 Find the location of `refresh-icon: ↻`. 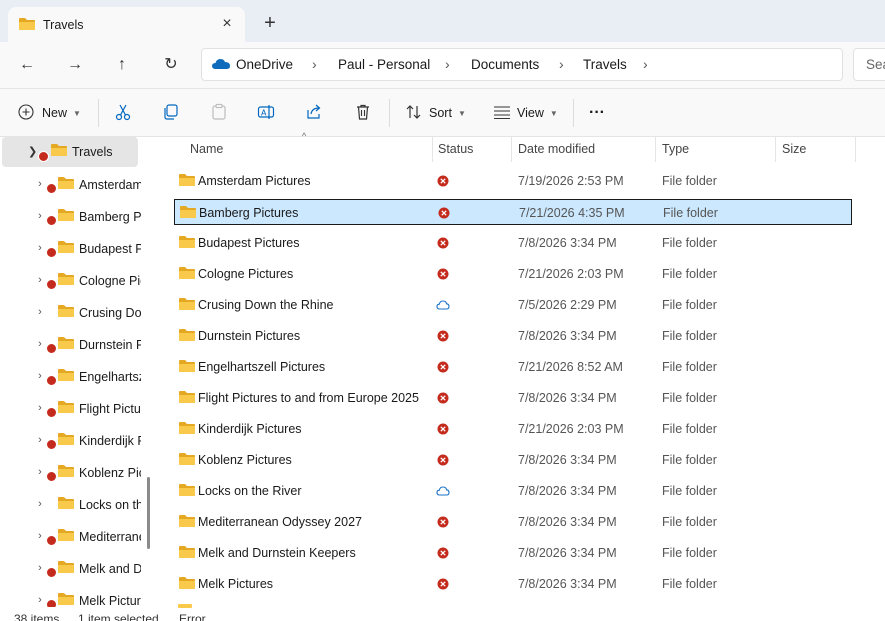

refresh-icon: ↻ is located at coordinates (171, 65).